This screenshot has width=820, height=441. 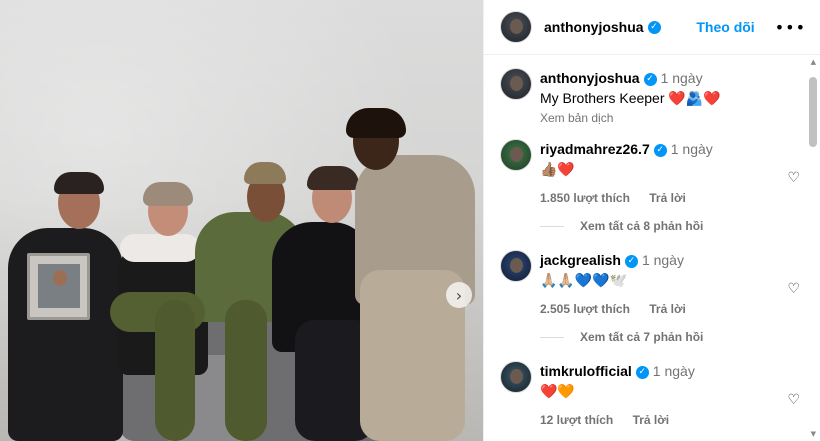 I want to click on more-options-icon: •••, so click(x=790, y=27).